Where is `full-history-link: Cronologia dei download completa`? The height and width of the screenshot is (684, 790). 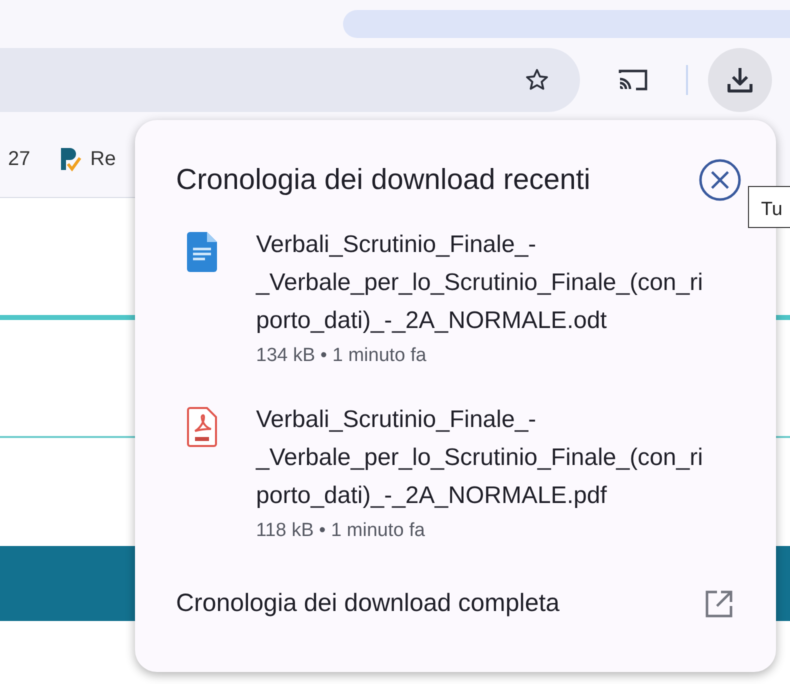
full-history-link: Cronologia dei download completa is located at coordinates (368, 603).